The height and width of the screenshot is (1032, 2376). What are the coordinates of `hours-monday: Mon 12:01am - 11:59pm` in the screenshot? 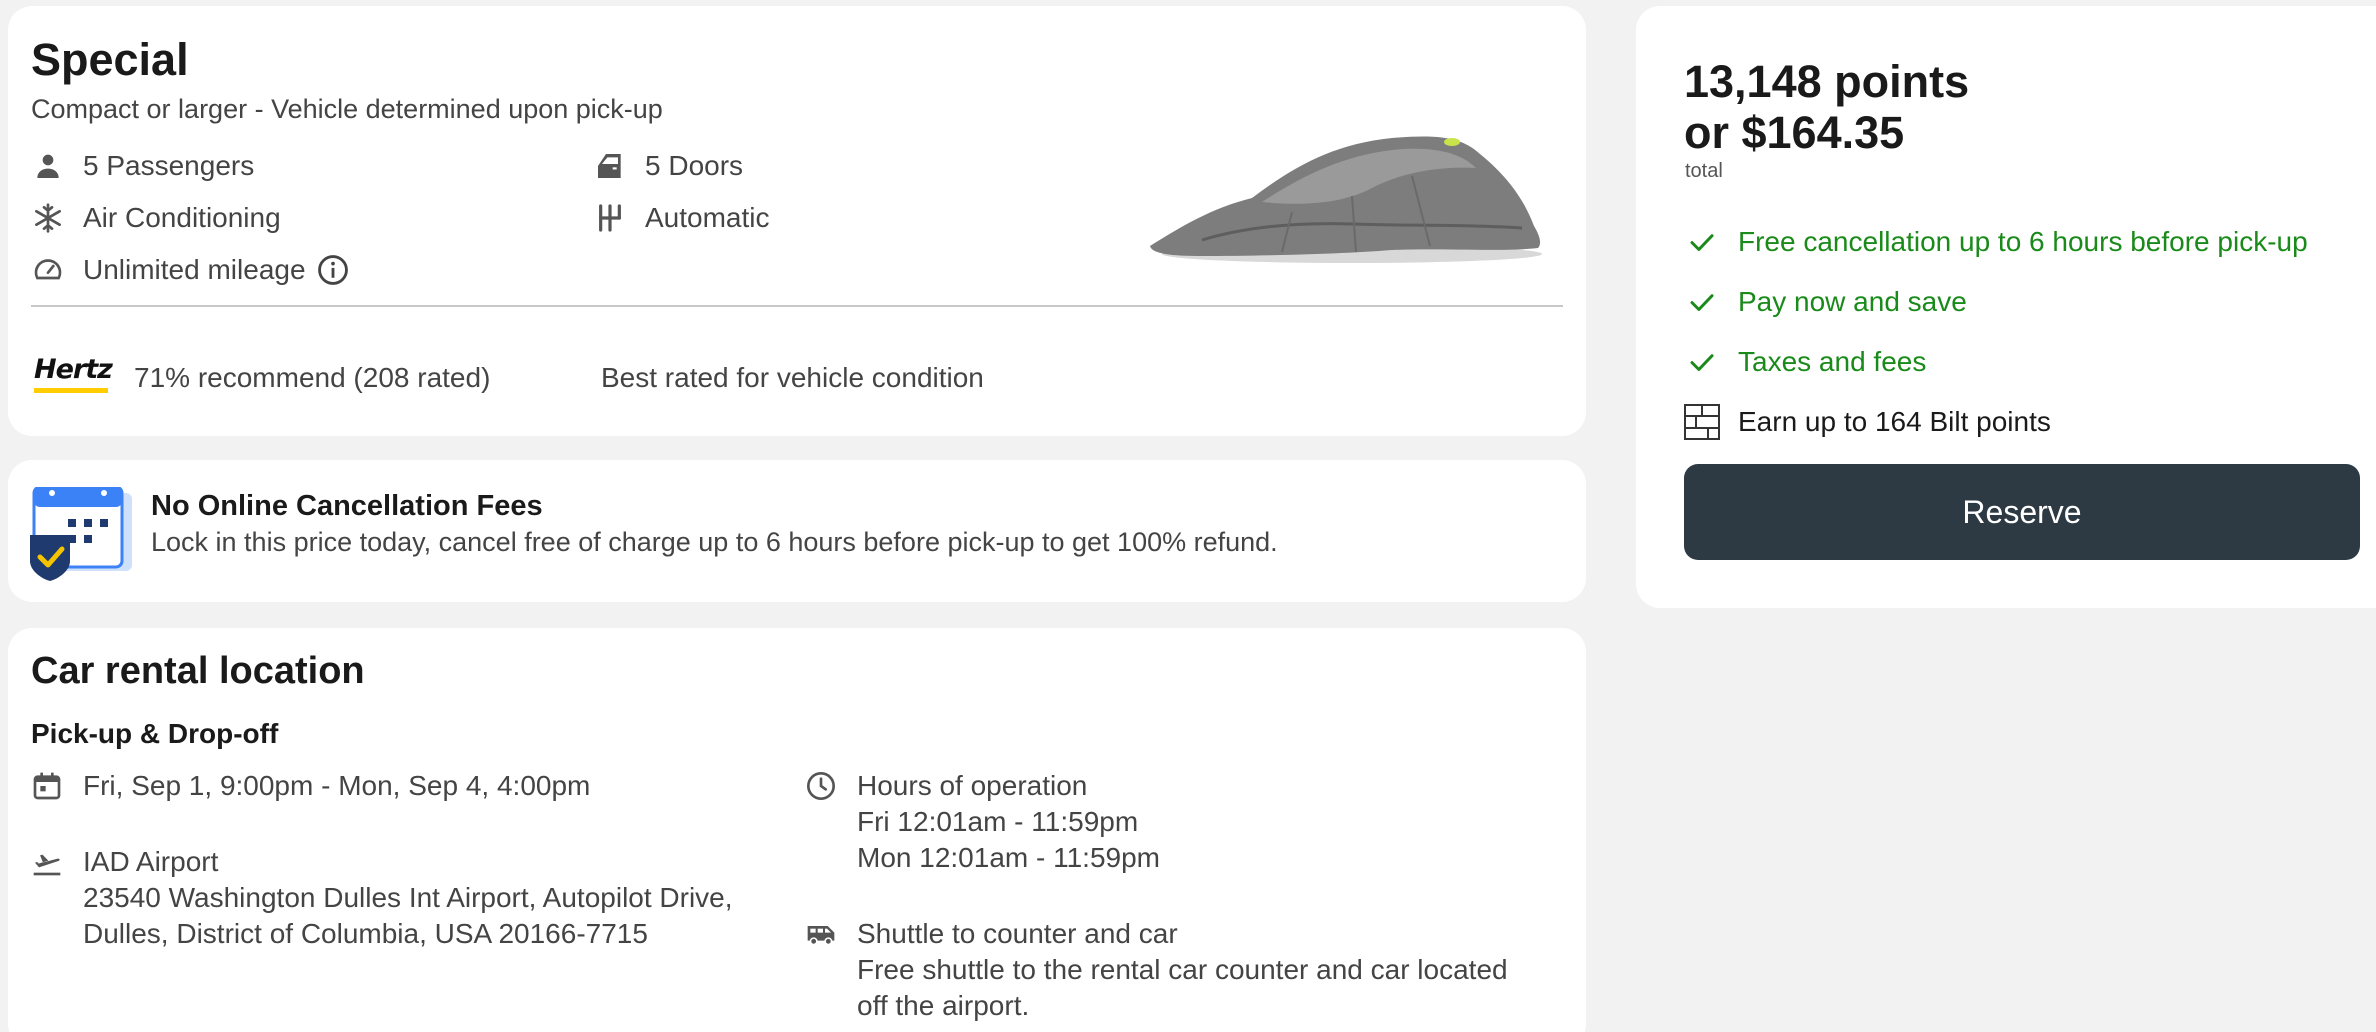 It's located at (1008, 857).